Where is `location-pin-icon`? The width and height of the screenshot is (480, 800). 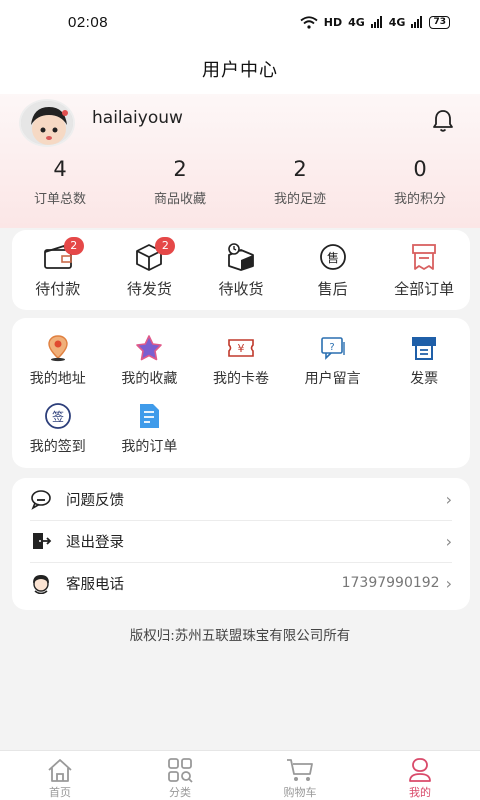 location-pin-icon is located at coordinates (58, 348).